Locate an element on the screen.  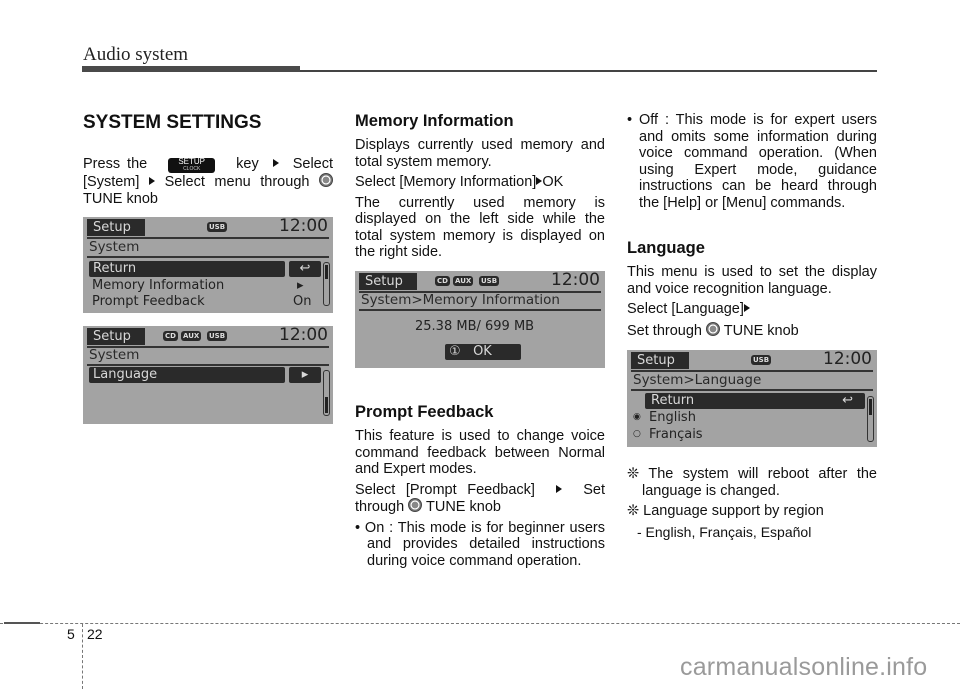
footer-divider is located at coordinates (82, 656).